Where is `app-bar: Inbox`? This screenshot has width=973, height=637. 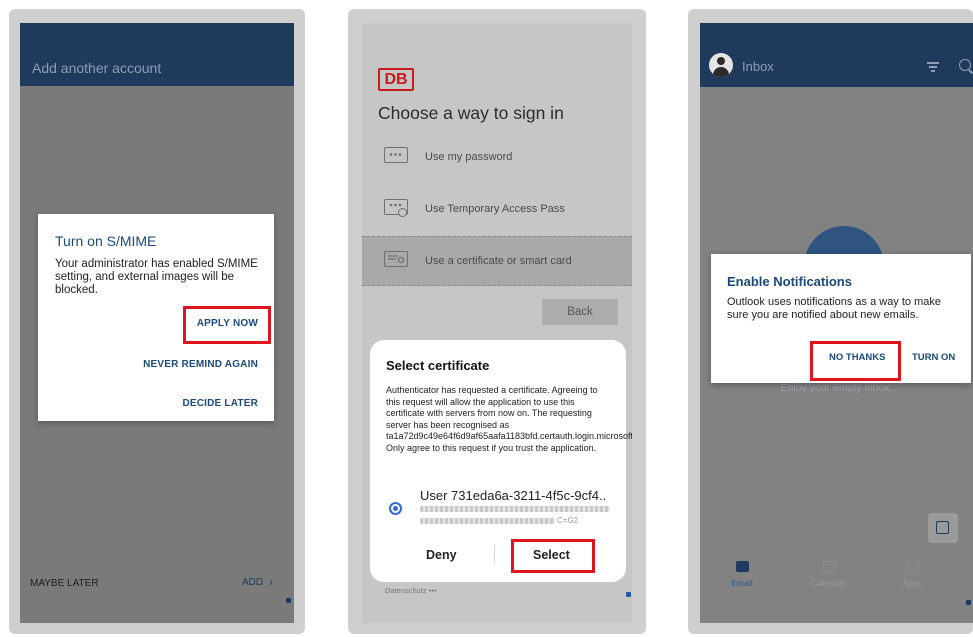 app-bar: Inbox is located at coordinates (836, 55).